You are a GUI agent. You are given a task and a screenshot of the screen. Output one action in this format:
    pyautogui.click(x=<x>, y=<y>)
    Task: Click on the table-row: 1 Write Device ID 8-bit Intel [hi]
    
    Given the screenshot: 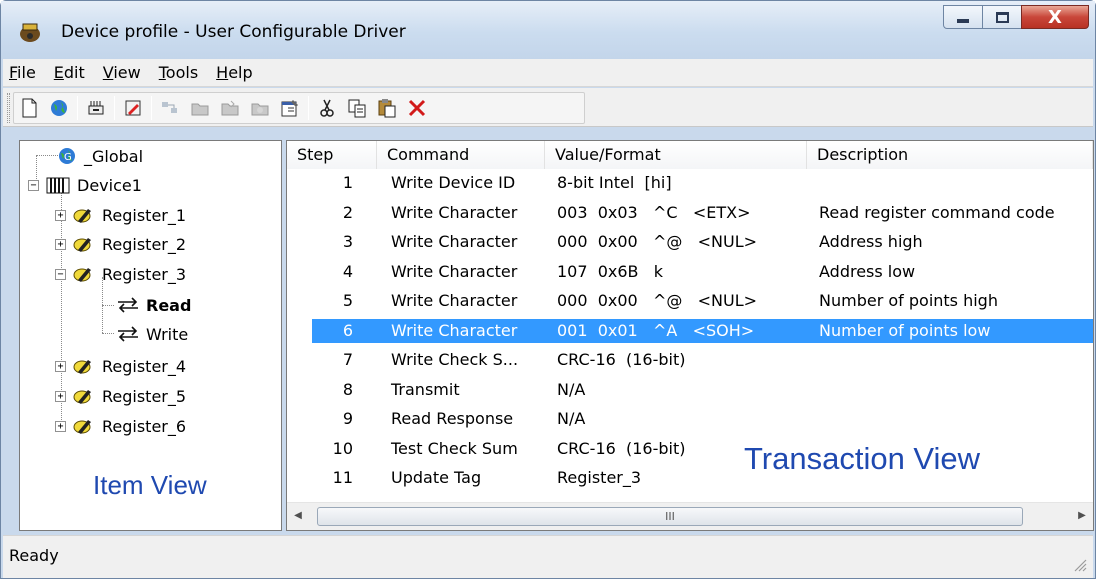 What is the action you would take?
    pyautogui.click(x=690, y=183)
    